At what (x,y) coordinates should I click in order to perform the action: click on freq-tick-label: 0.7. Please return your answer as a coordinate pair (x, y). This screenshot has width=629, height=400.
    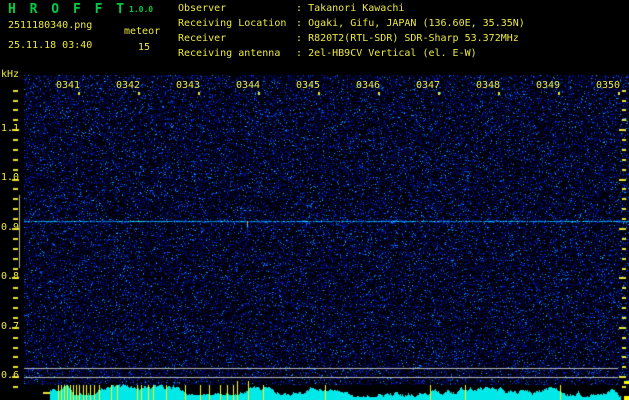
    Looking at the image, I should click on (9, 326).